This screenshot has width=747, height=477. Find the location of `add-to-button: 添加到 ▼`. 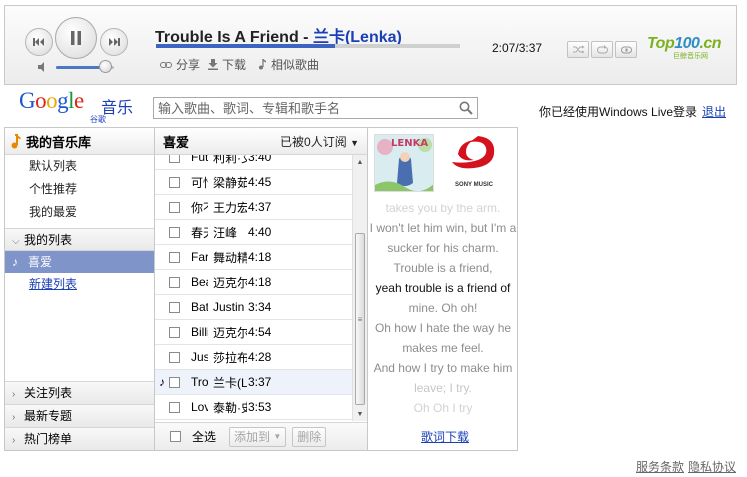

add-to-button: 添加到 ▼ is located at coordinates (258, 436).